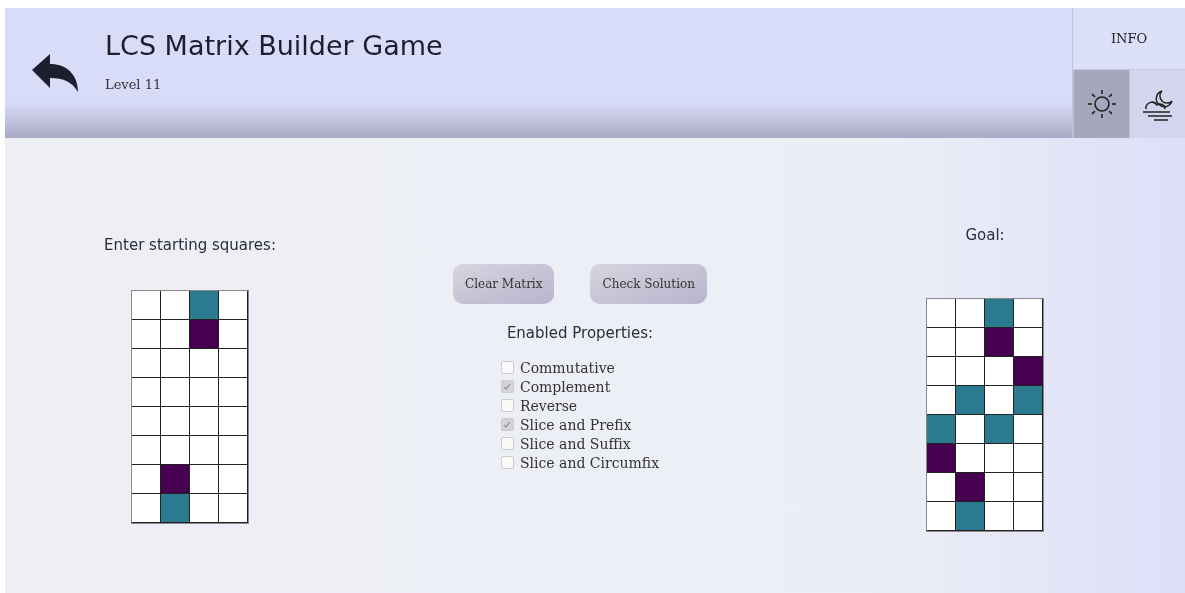 This screenshot has width=1185, height=593. What do you see at coordinates (580, 333) in the screenshot?
I see `properties-label: Enabled Properties:` at bounding box center [580, 333].